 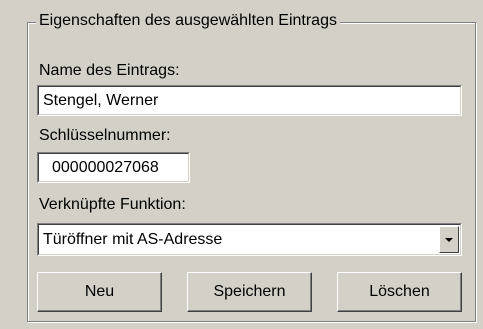 What do you see at coordinates (249, 100) in the screenshot?
I see `name-input: Stengel, Werner` at bounding box center [249, 100].